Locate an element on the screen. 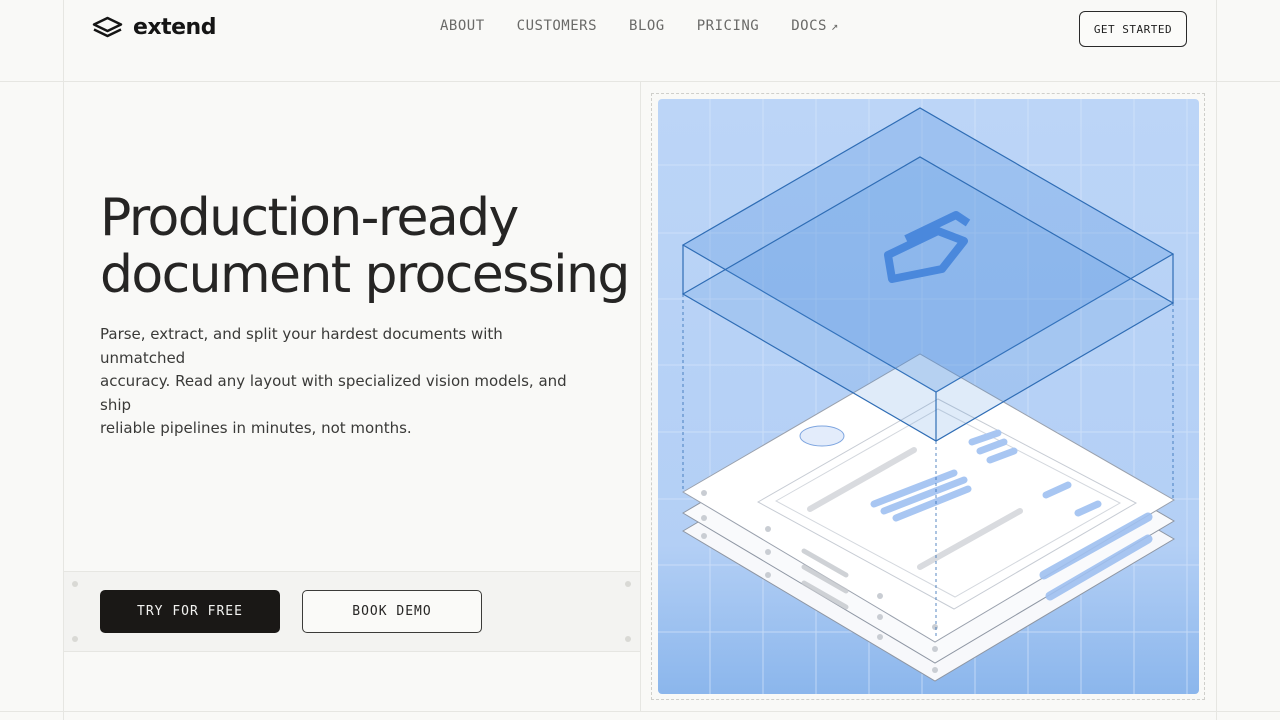 The height and width of the screenshot is (720, 1280). main-nav: ABOUT CUSTOMERS BLOG PRICING DOCS ↗ is located at coordinates (639, 26).